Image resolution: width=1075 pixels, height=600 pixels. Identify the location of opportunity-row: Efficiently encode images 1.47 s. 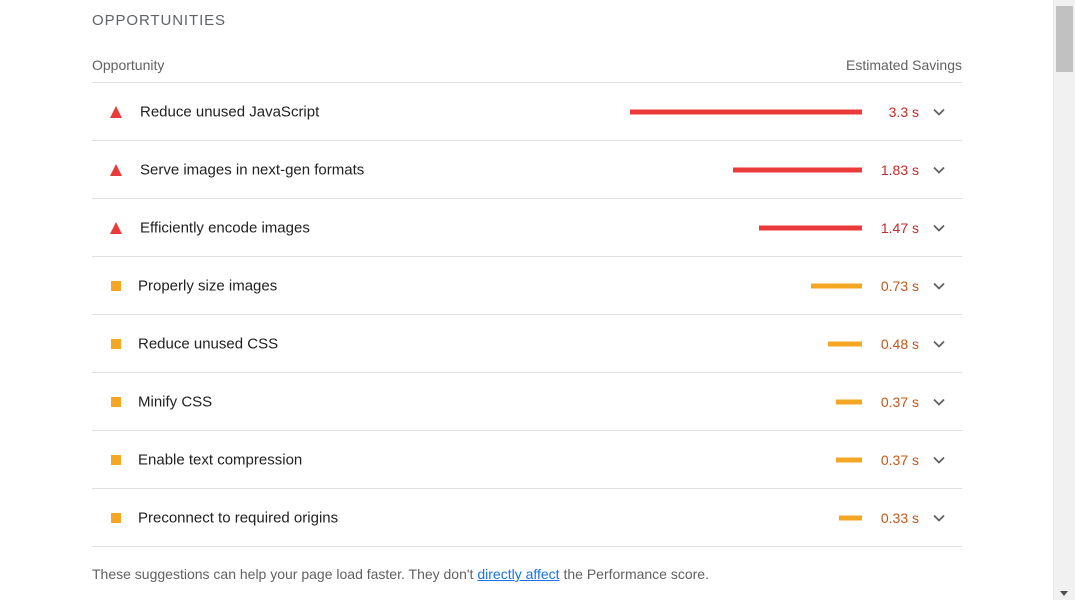
(527, 228).